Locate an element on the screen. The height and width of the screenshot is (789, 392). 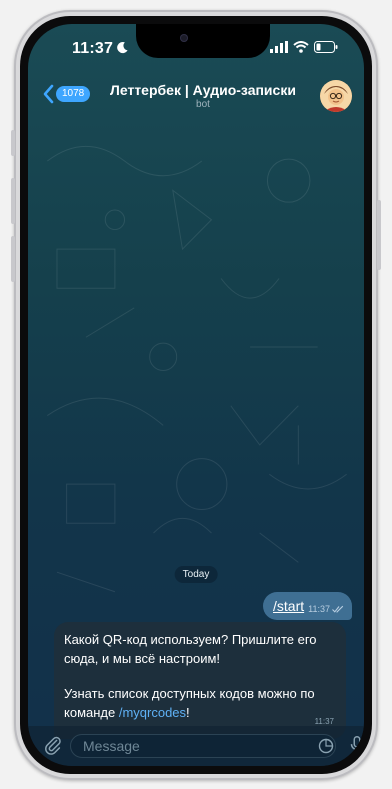
back-button: 1078 is located at coordinates (66, 94).